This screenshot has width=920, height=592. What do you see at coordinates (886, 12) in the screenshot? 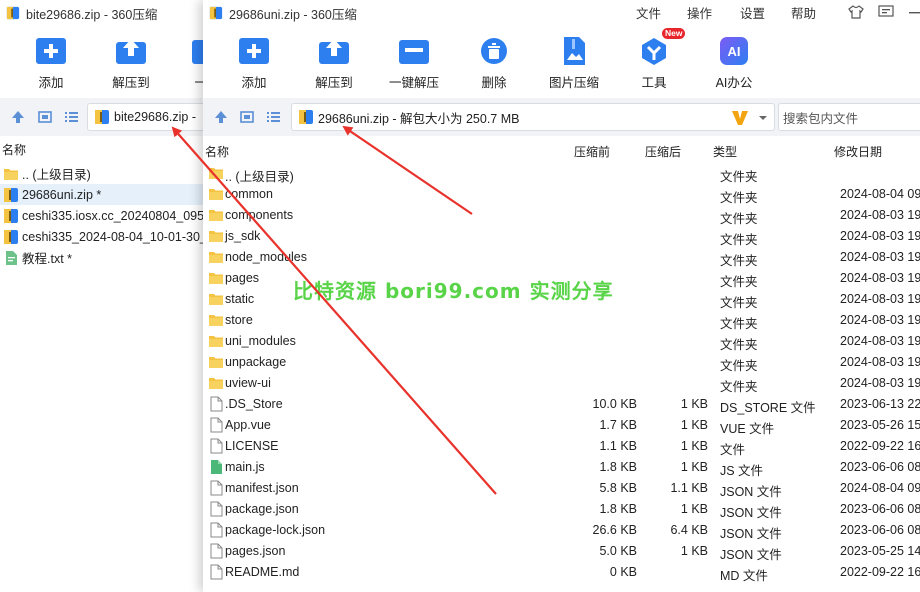
I see `feedback-icon` at bounding box center [886, 12].